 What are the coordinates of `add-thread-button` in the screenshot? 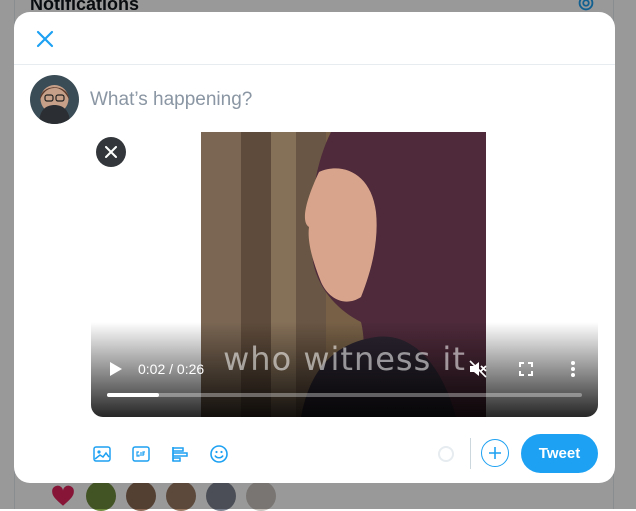 It's located at (495, 453).